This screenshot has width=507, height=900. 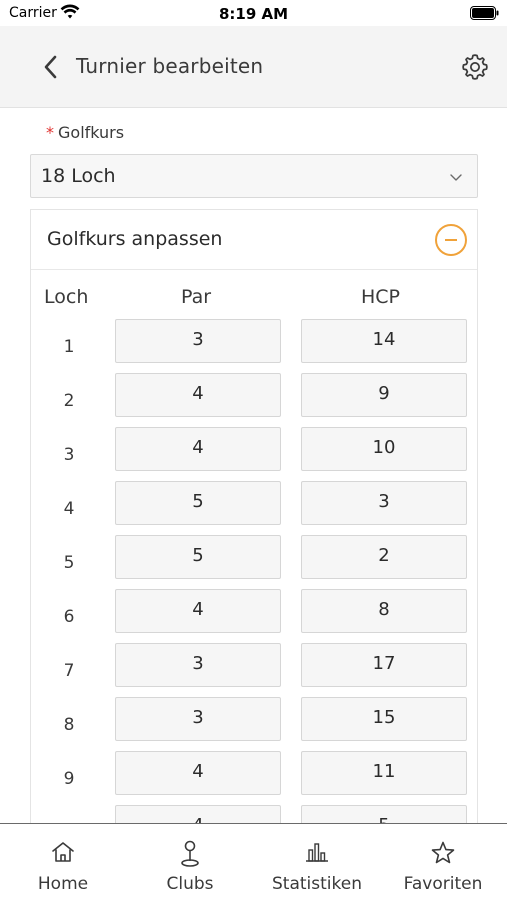 What do you see at coordinates (69, 779) in the screenshot?
I see `hole-number: 9` at bounding box center [69, 779].